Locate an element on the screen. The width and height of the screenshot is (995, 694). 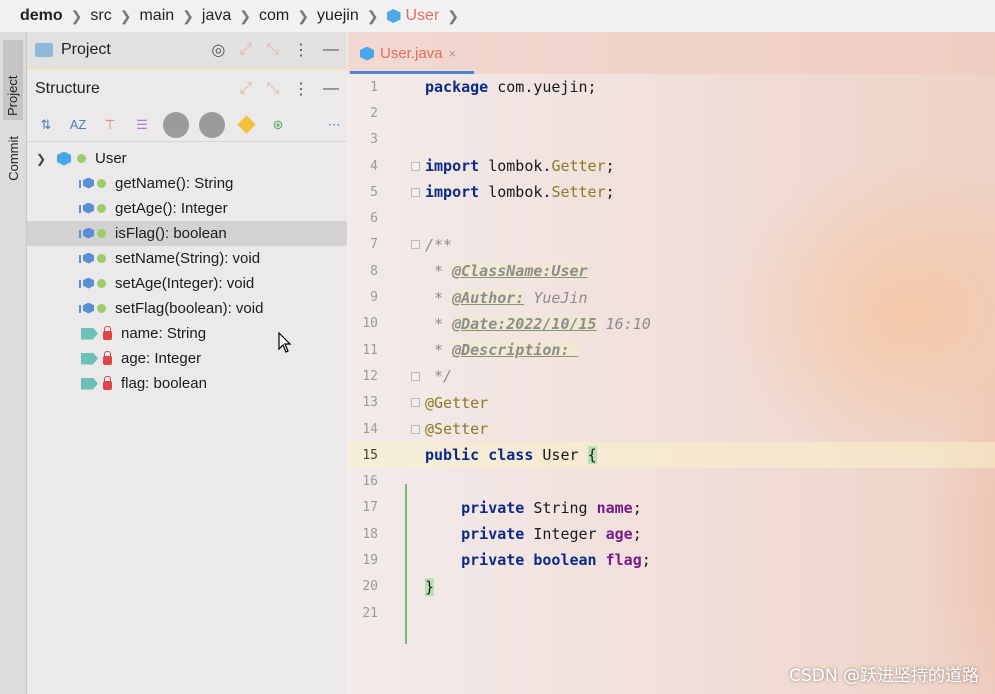
folder-icon is located at coordinates (44, 49).